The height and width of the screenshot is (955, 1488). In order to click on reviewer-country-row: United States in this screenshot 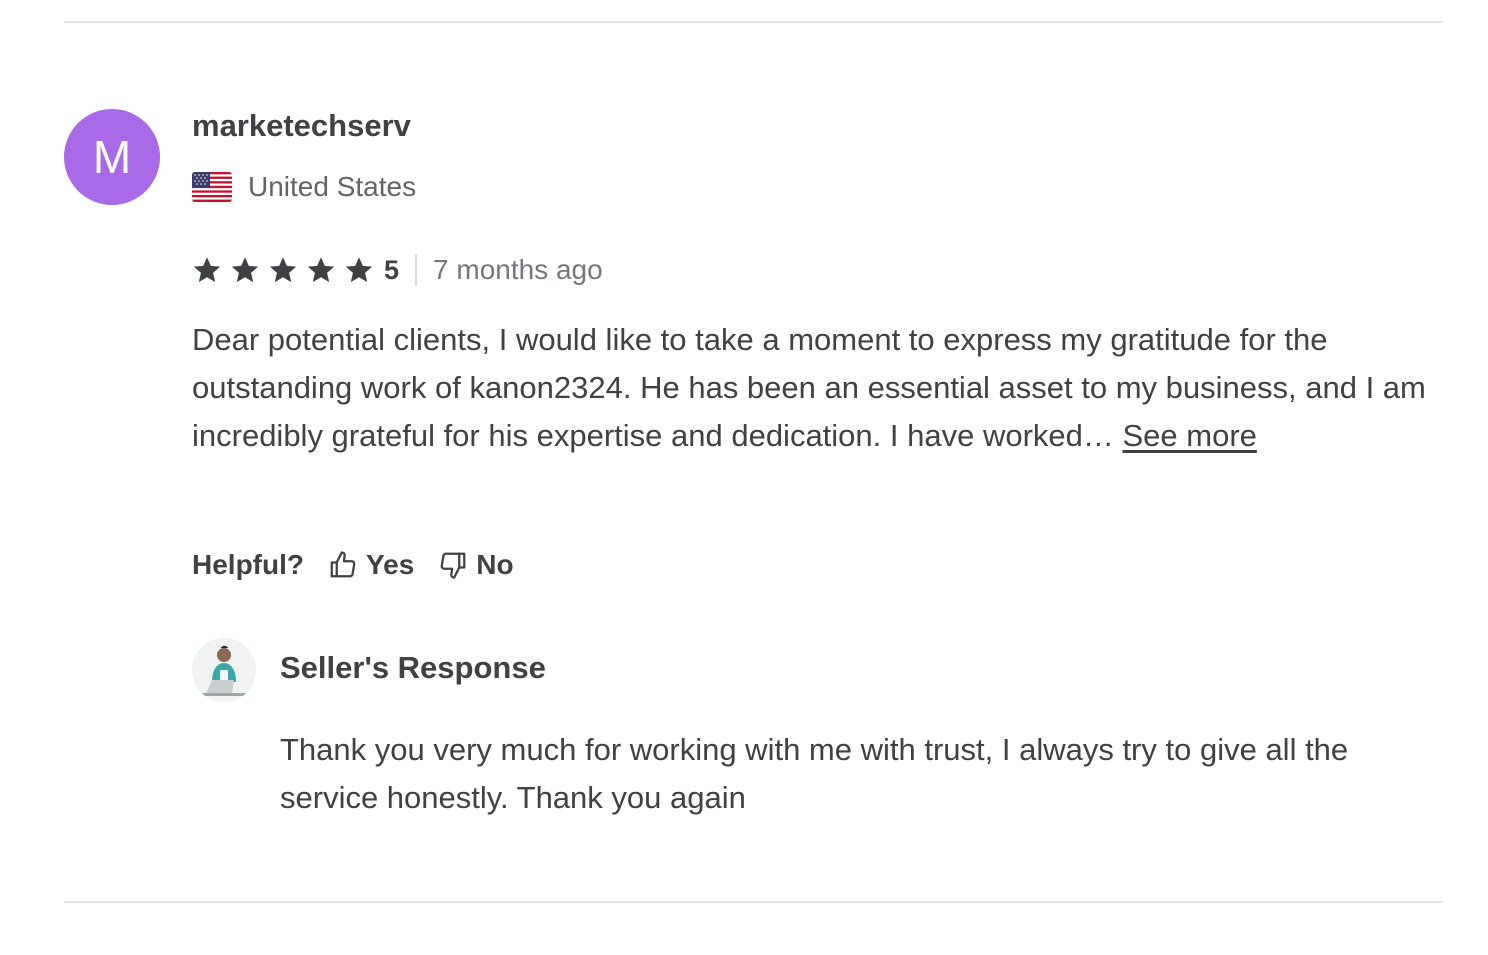, I will do `click(304, 187)`.